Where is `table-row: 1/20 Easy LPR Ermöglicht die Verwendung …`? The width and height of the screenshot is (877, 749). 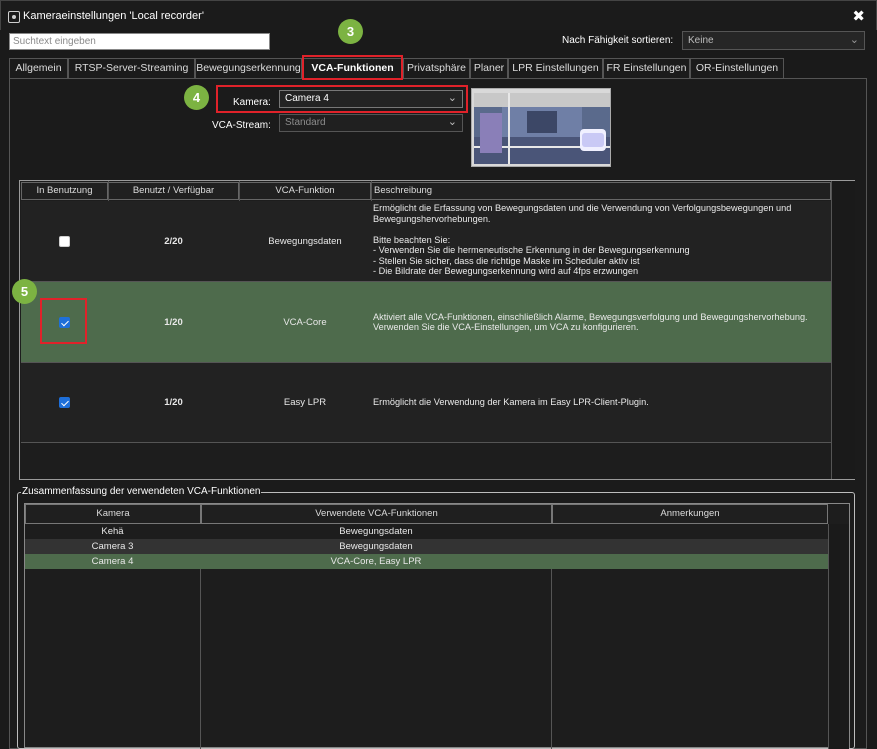
table-row: 1/20 Easy LPR Ermöglicht die Verwendung … is located at coordinates (426, 403).